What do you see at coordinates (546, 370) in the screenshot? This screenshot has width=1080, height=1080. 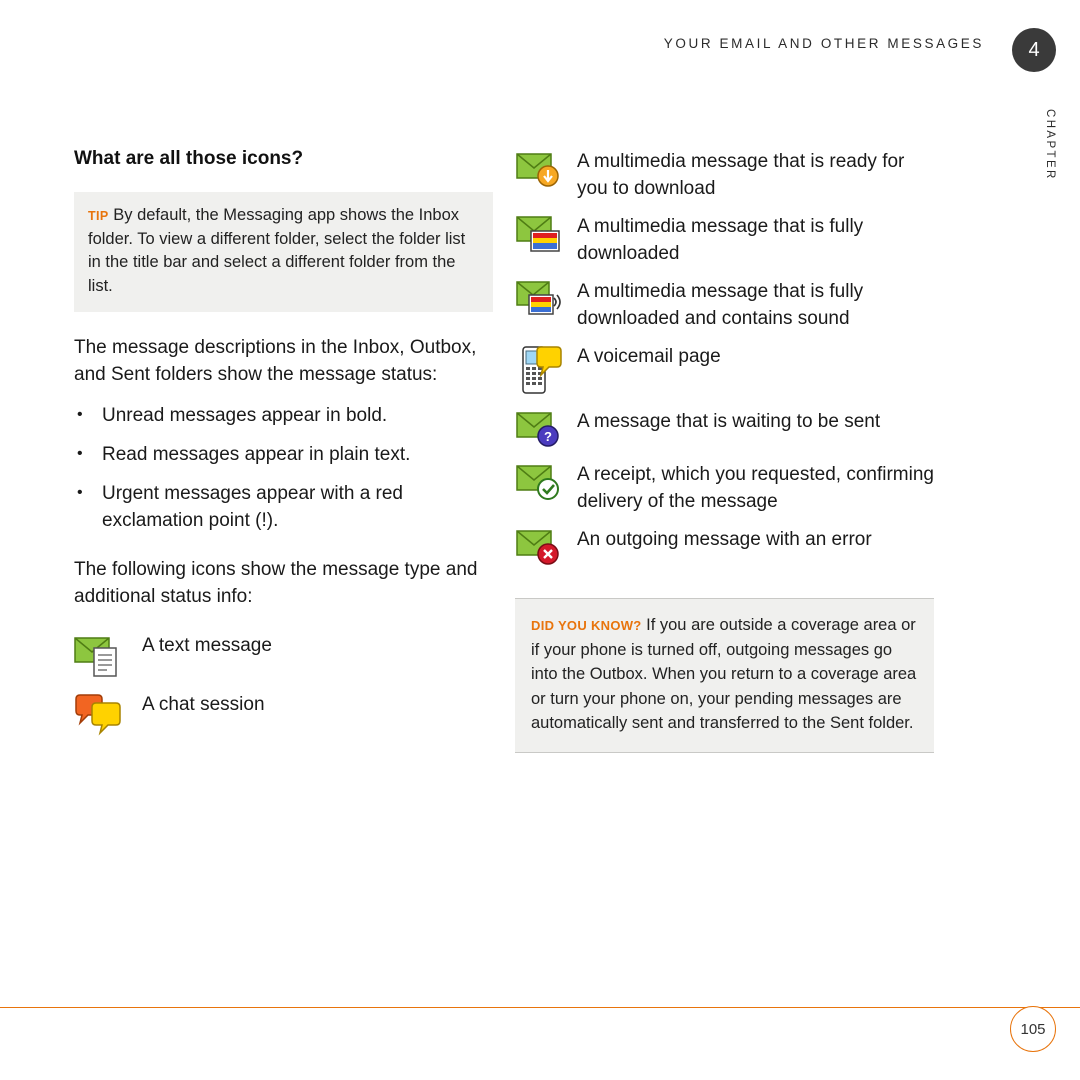 I see `voicemail-page-icon` at bounding box center [546, 370].